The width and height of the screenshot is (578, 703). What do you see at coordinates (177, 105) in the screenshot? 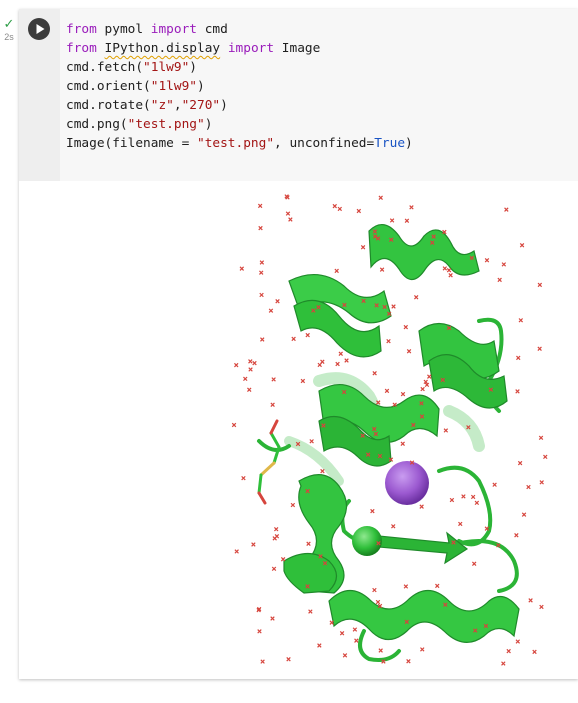
I see `code-token: ,` at bounding box center [177, 105].